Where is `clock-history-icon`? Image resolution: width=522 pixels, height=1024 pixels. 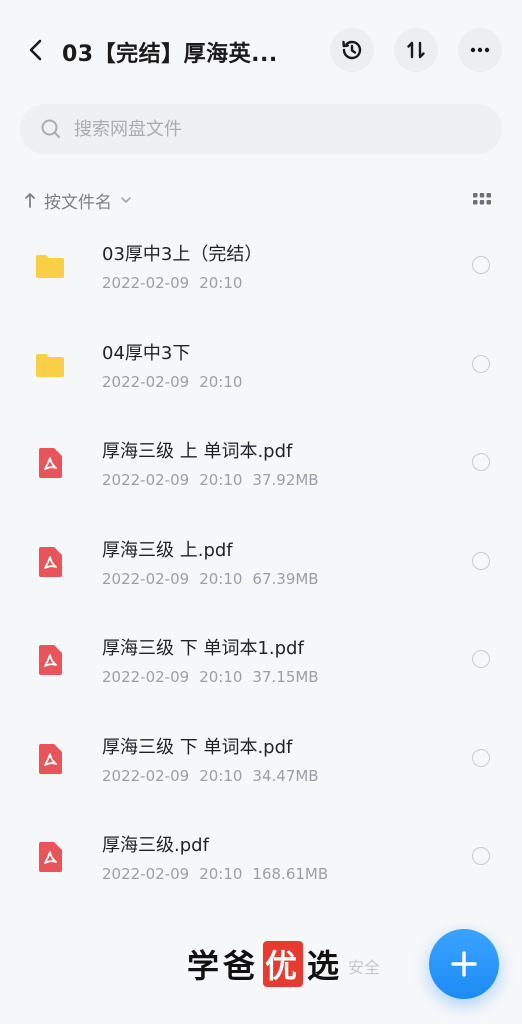 clock-history-icon is located at coordinates (352, 50).